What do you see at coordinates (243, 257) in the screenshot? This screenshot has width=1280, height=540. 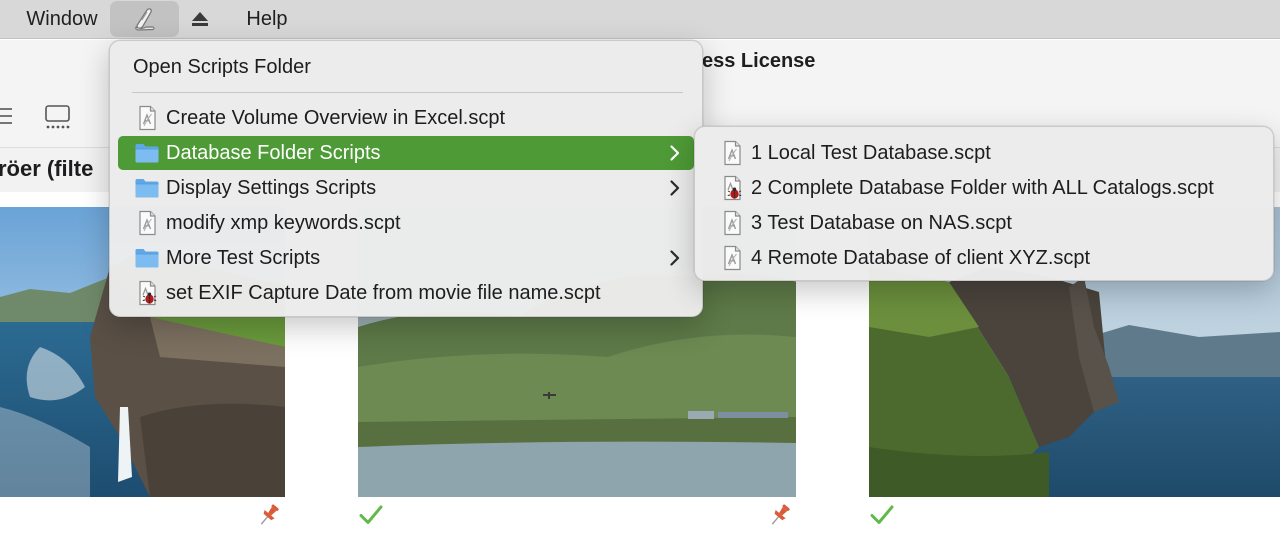 I see `menu-item-label: More Test Scripts` at bounding box center [243, 257].